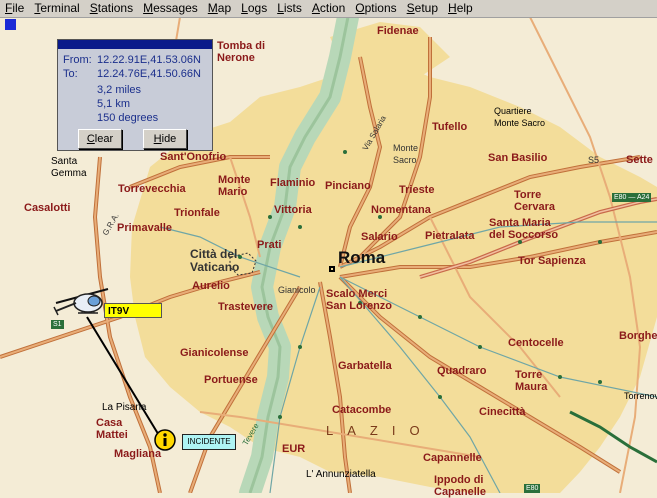 The height and width of the screenshot is (498, 657). I want to click on label-torrevecchia: Torrevecchia, so click(152, 189).